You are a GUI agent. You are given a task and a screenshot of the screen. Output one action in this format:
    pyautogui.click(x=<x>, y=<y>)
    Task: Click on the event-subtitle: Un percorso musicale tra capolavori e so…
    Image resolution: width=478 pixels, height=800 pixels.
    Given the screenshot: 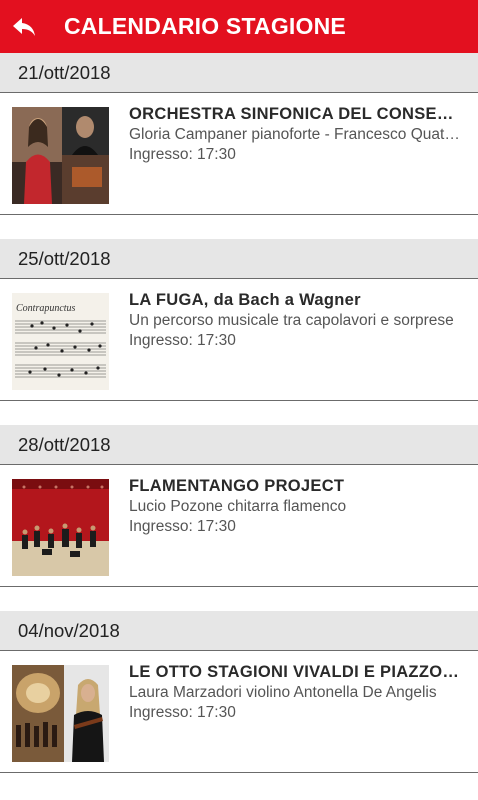 What is the action you would take?
    pyautogui.click(x=291, y=320)
    